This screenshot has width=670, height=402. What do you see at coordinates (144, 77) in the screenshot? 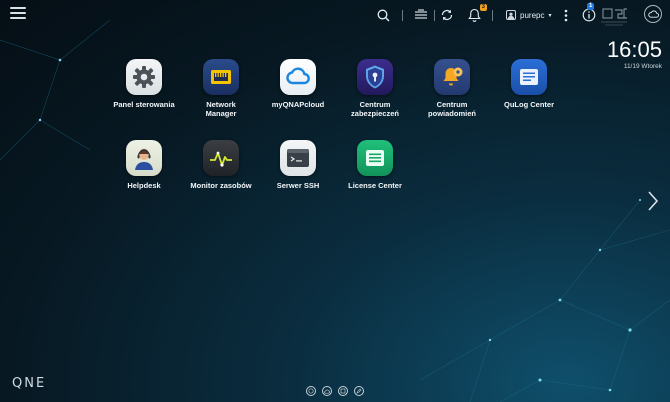
I see `gear-icon` at bounding box center [144, 77].